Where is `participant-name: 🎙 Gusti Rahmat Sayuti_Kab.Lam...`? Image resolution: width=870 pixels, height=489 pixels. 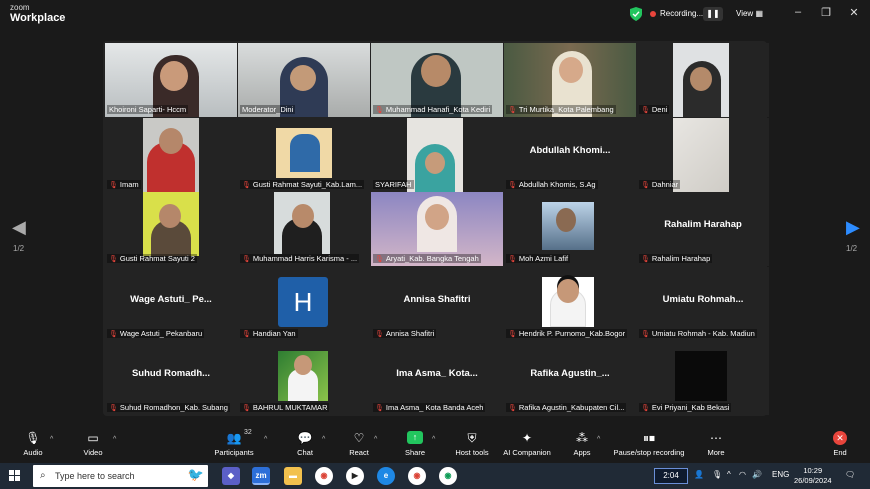
participant-name: 🎙 Gusti Rahmat Sayuti_Kab.Lam... is located at coordinates (302, 184).